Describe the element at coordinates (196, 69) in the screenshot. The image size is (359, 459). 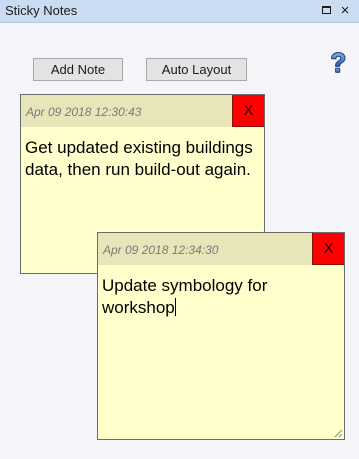
I see `auto-layout-button: Auto Layout` at that location.